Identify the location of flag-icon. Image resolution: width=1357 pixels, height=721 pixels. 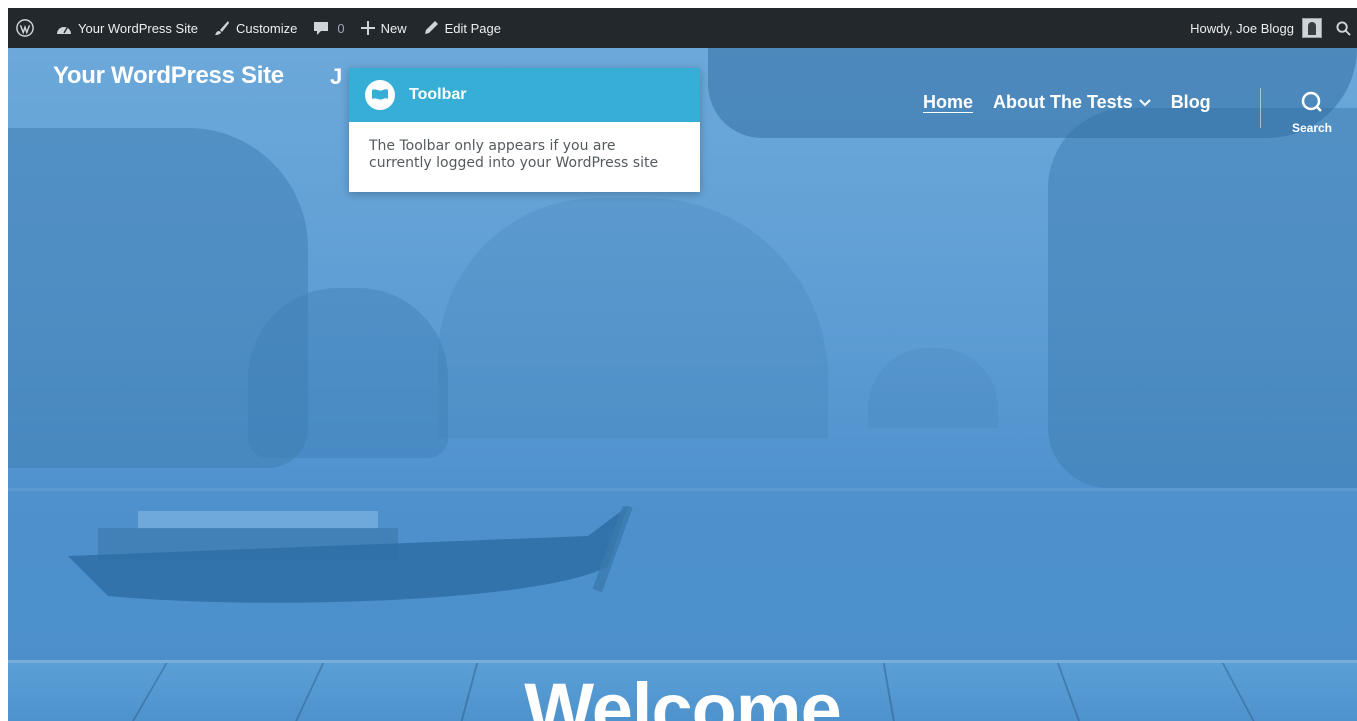
(380, 95).